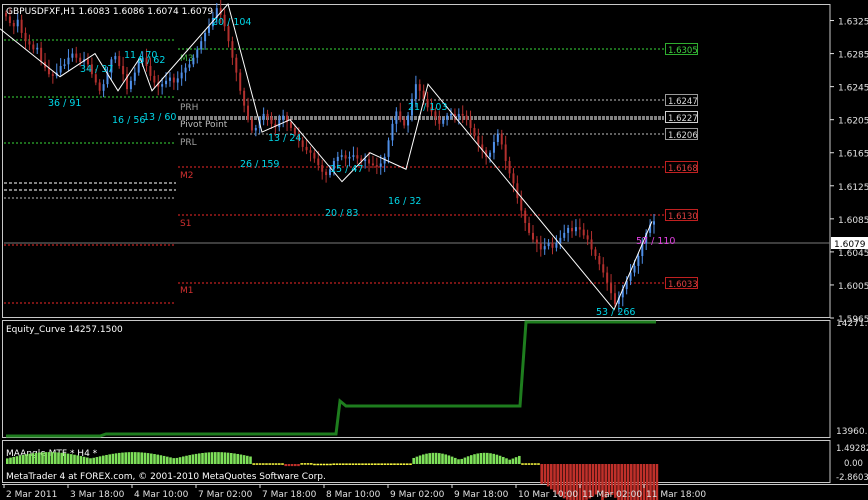 The height and width of the screenshot is (500, 868). I want to click on zigzag-label: 13 / 24, so click(284, 138).